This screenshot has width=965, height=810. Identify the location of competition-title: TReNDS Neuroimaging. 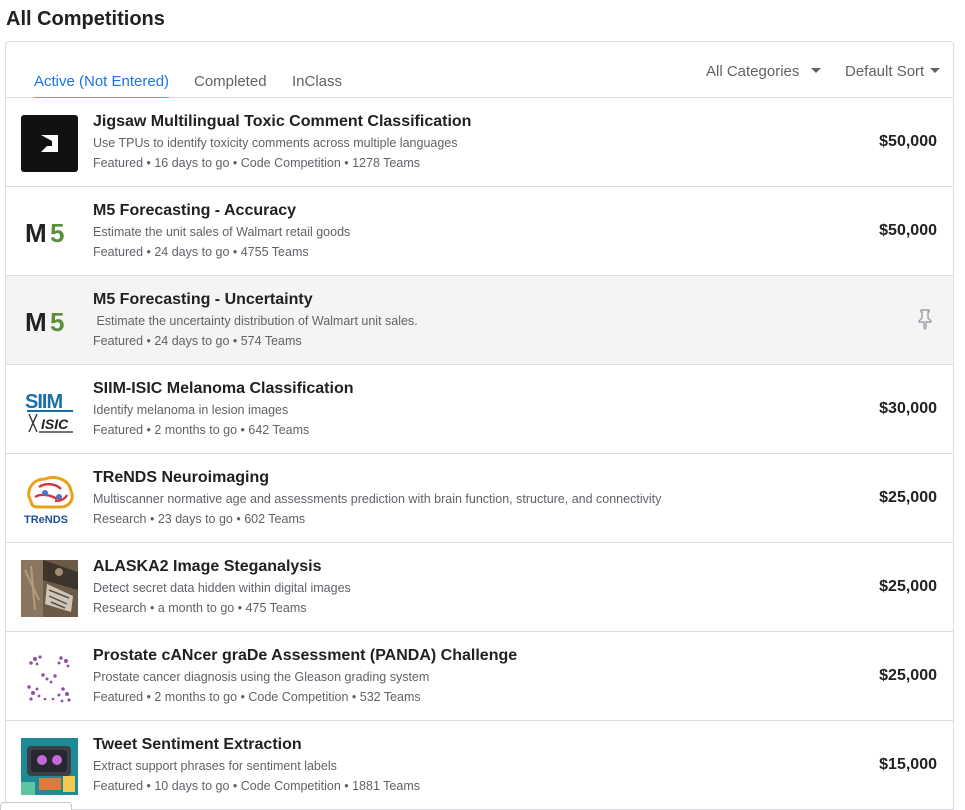
(463, 478).